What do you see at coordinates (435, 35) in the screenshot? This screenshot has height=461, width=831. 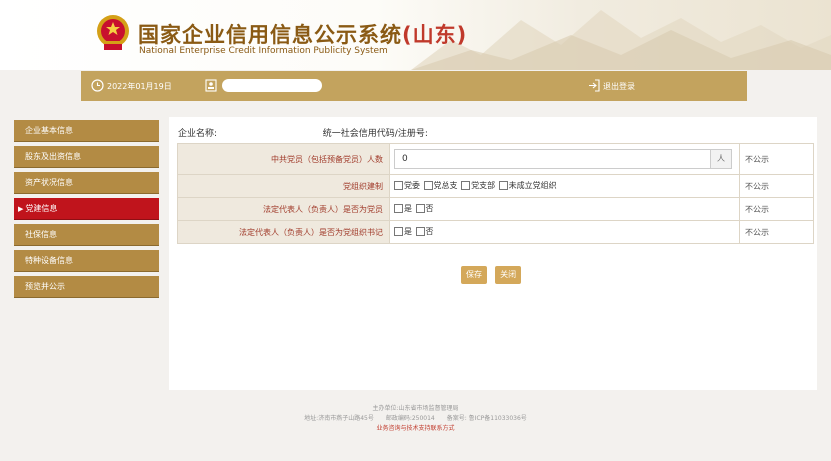 I see `site-title-province: (山东)` at bounding box center [435, 35].